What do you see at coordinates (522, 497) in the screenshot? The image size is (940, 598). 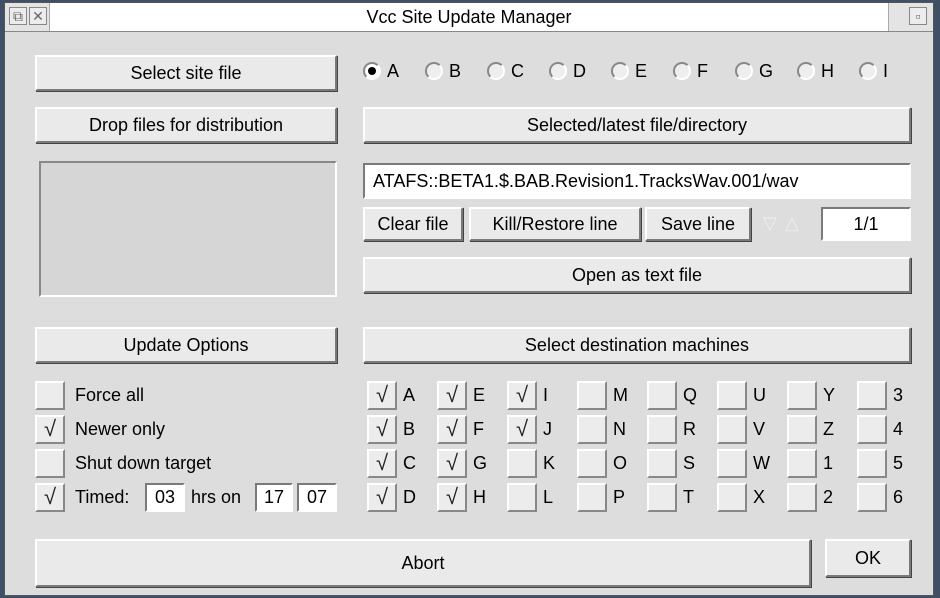 I see `machine-checkbox-l` at bounding box center [522, 497].